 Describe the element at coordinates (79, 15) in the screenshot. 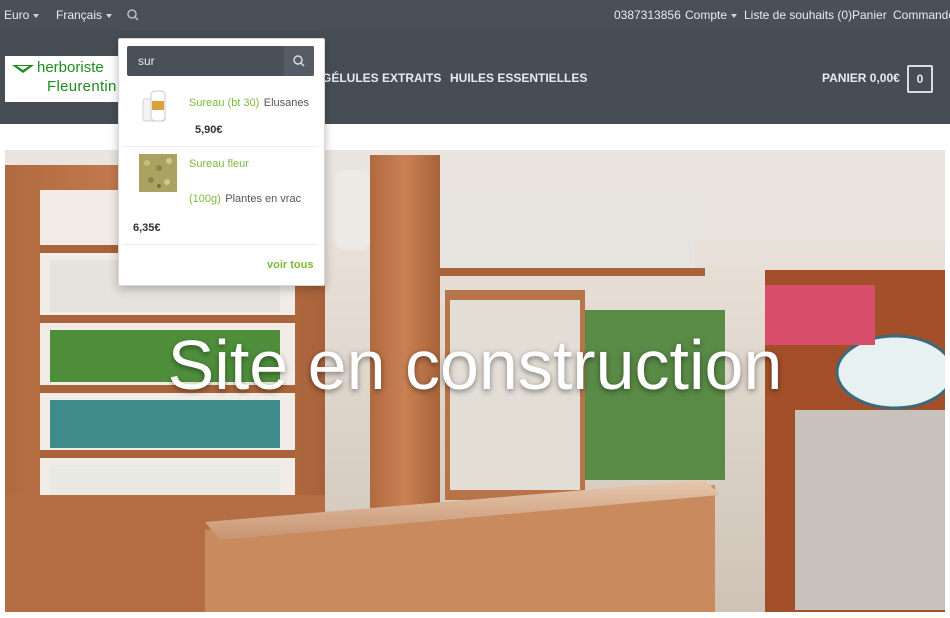

I see `language-label: Français` at that location.